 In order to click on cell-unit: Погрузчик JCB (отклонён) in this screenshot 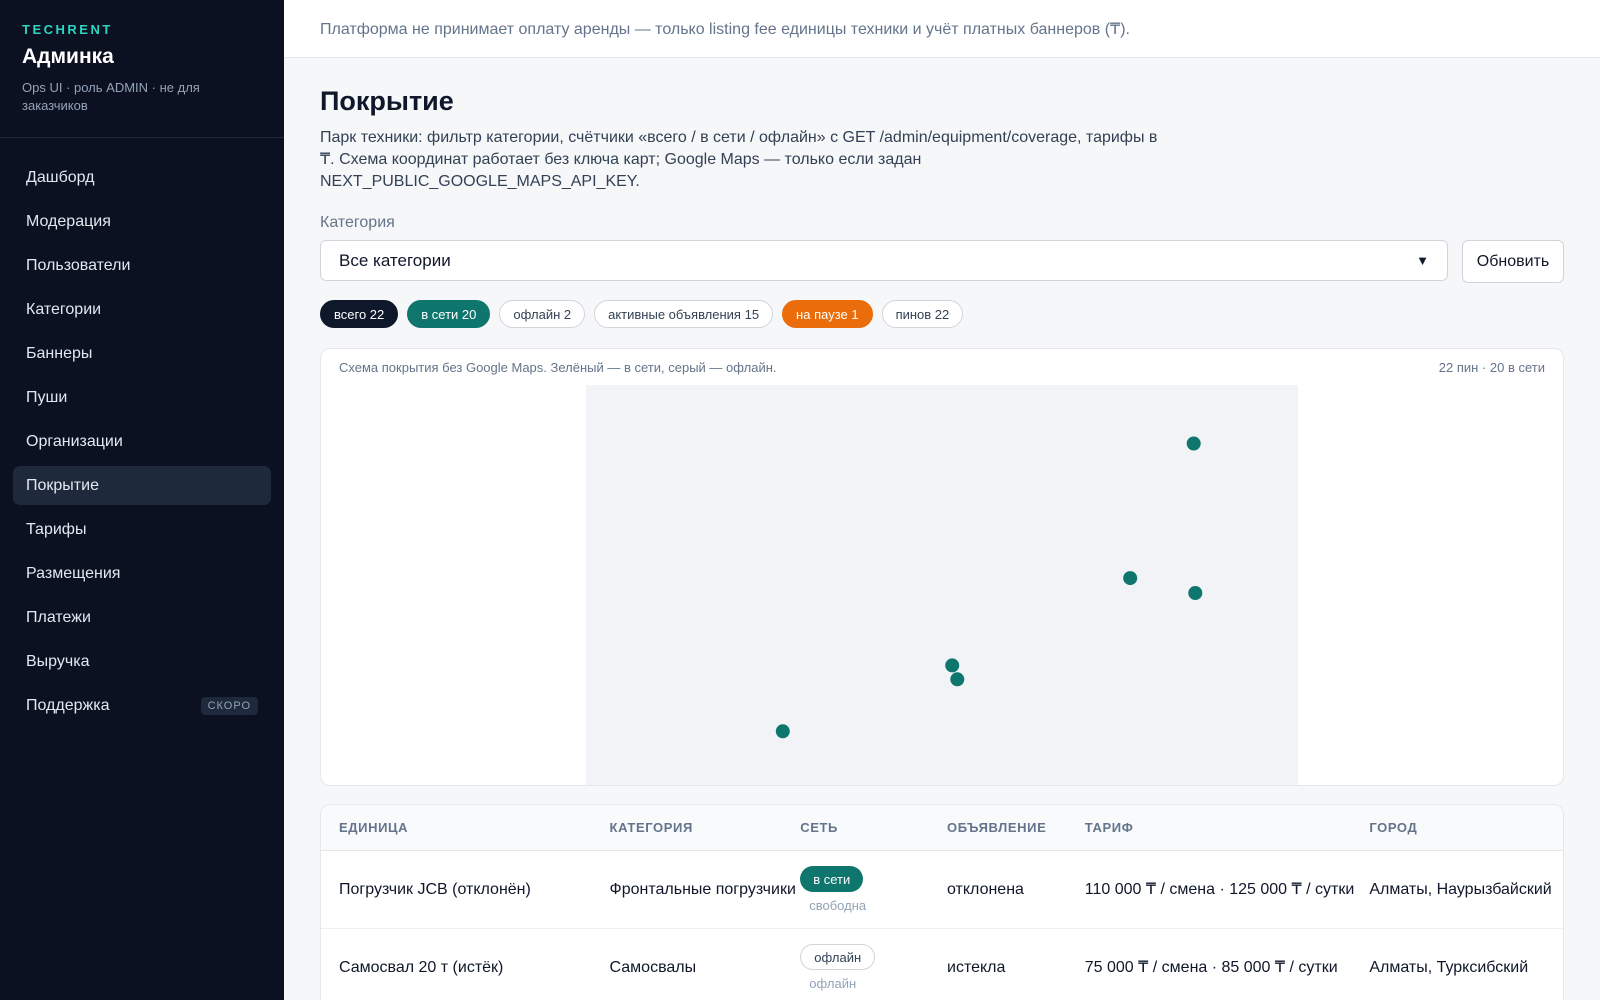, I will do `click(435, 889)`.